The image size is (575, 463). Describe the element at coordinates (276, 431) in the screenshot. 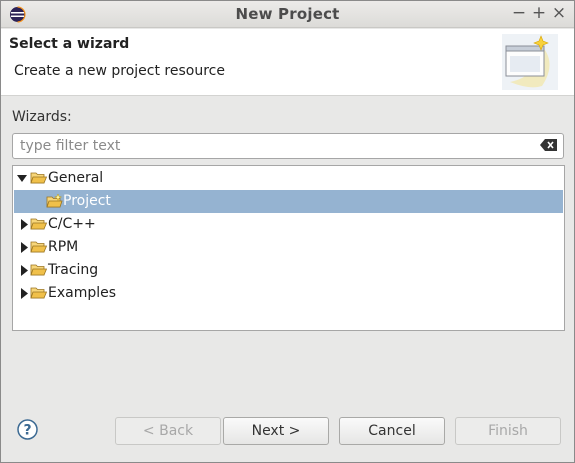

I see `next-button: Next >` at that location.